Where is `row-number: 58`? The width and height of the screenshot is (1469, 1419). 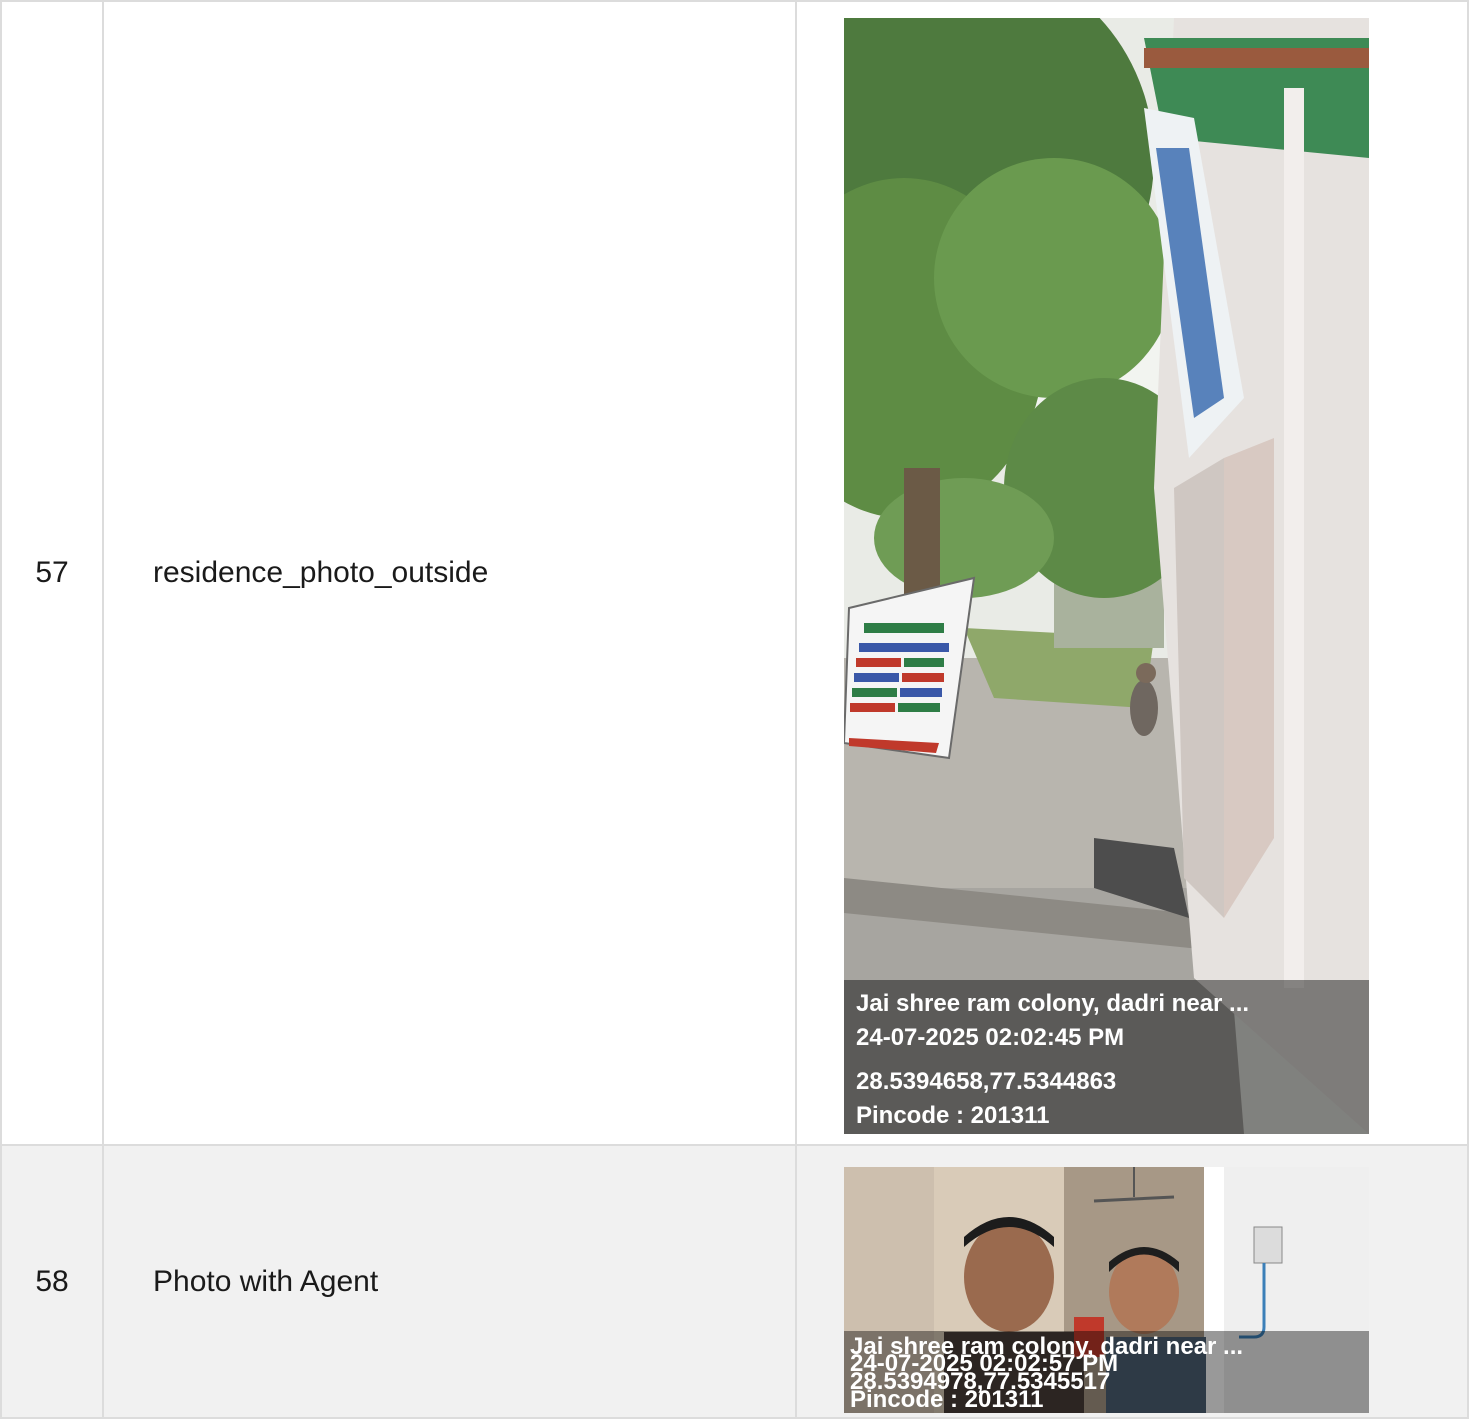
row-number: 58 is located at coordinates (52, 1281).